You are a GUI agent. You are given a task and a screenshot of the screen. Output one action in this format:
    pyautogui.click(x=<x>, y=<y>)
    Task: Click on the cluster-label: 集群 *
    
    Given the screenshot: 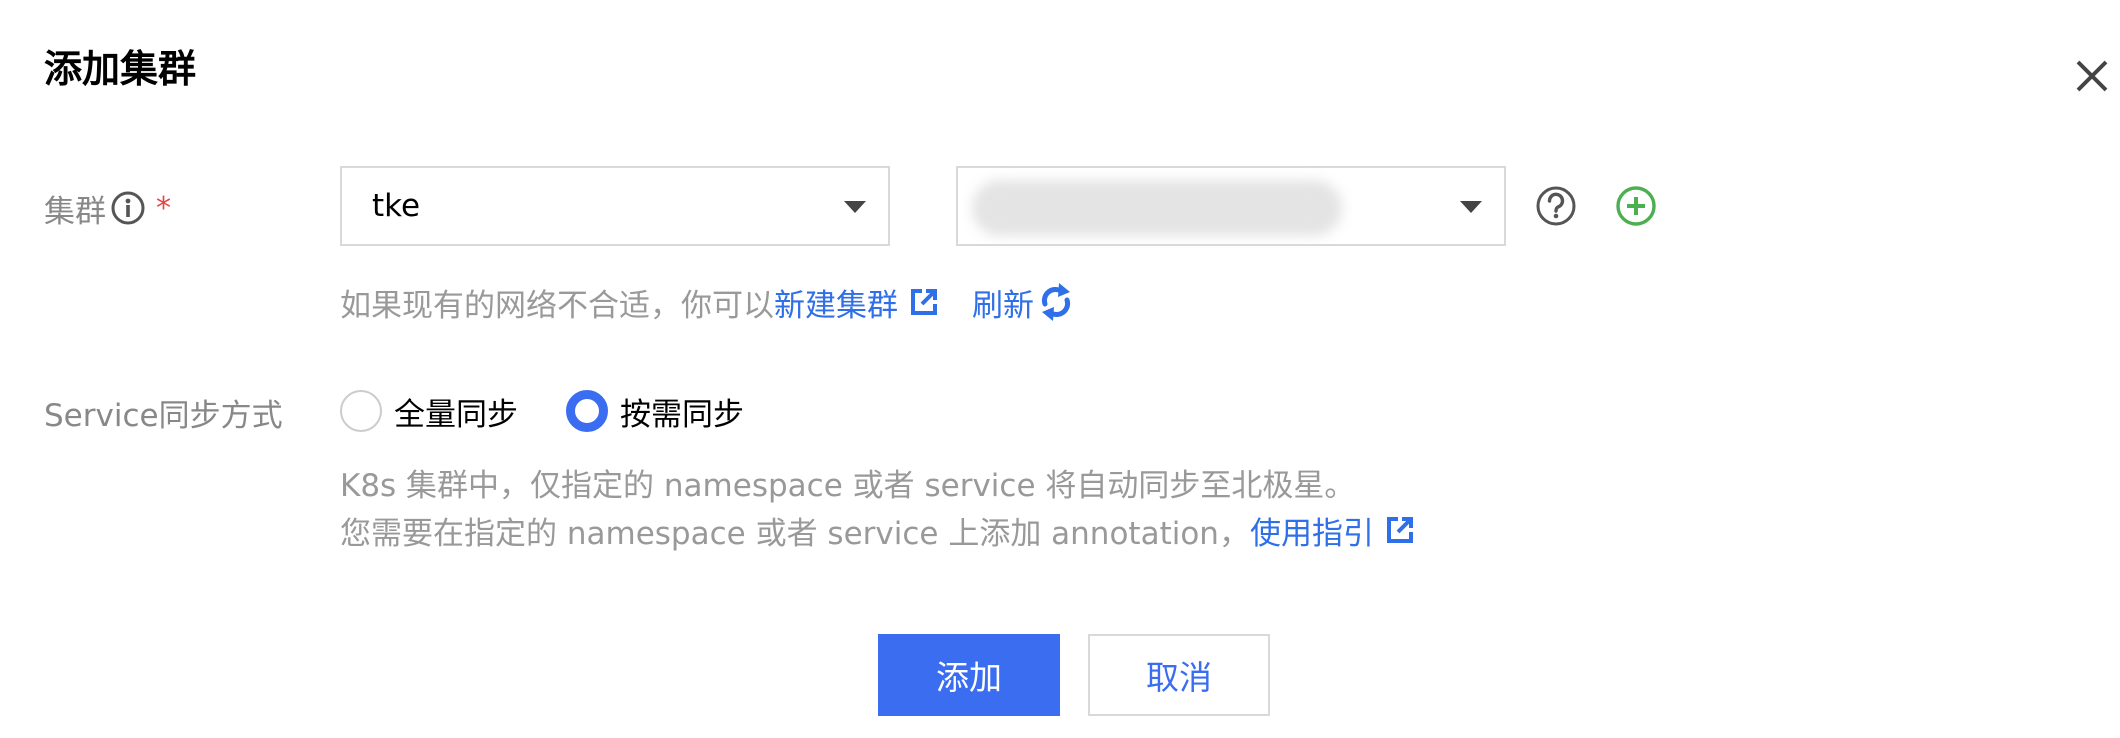 What is the action you would take?
    pyautogui.click(x=107, y=208)
    